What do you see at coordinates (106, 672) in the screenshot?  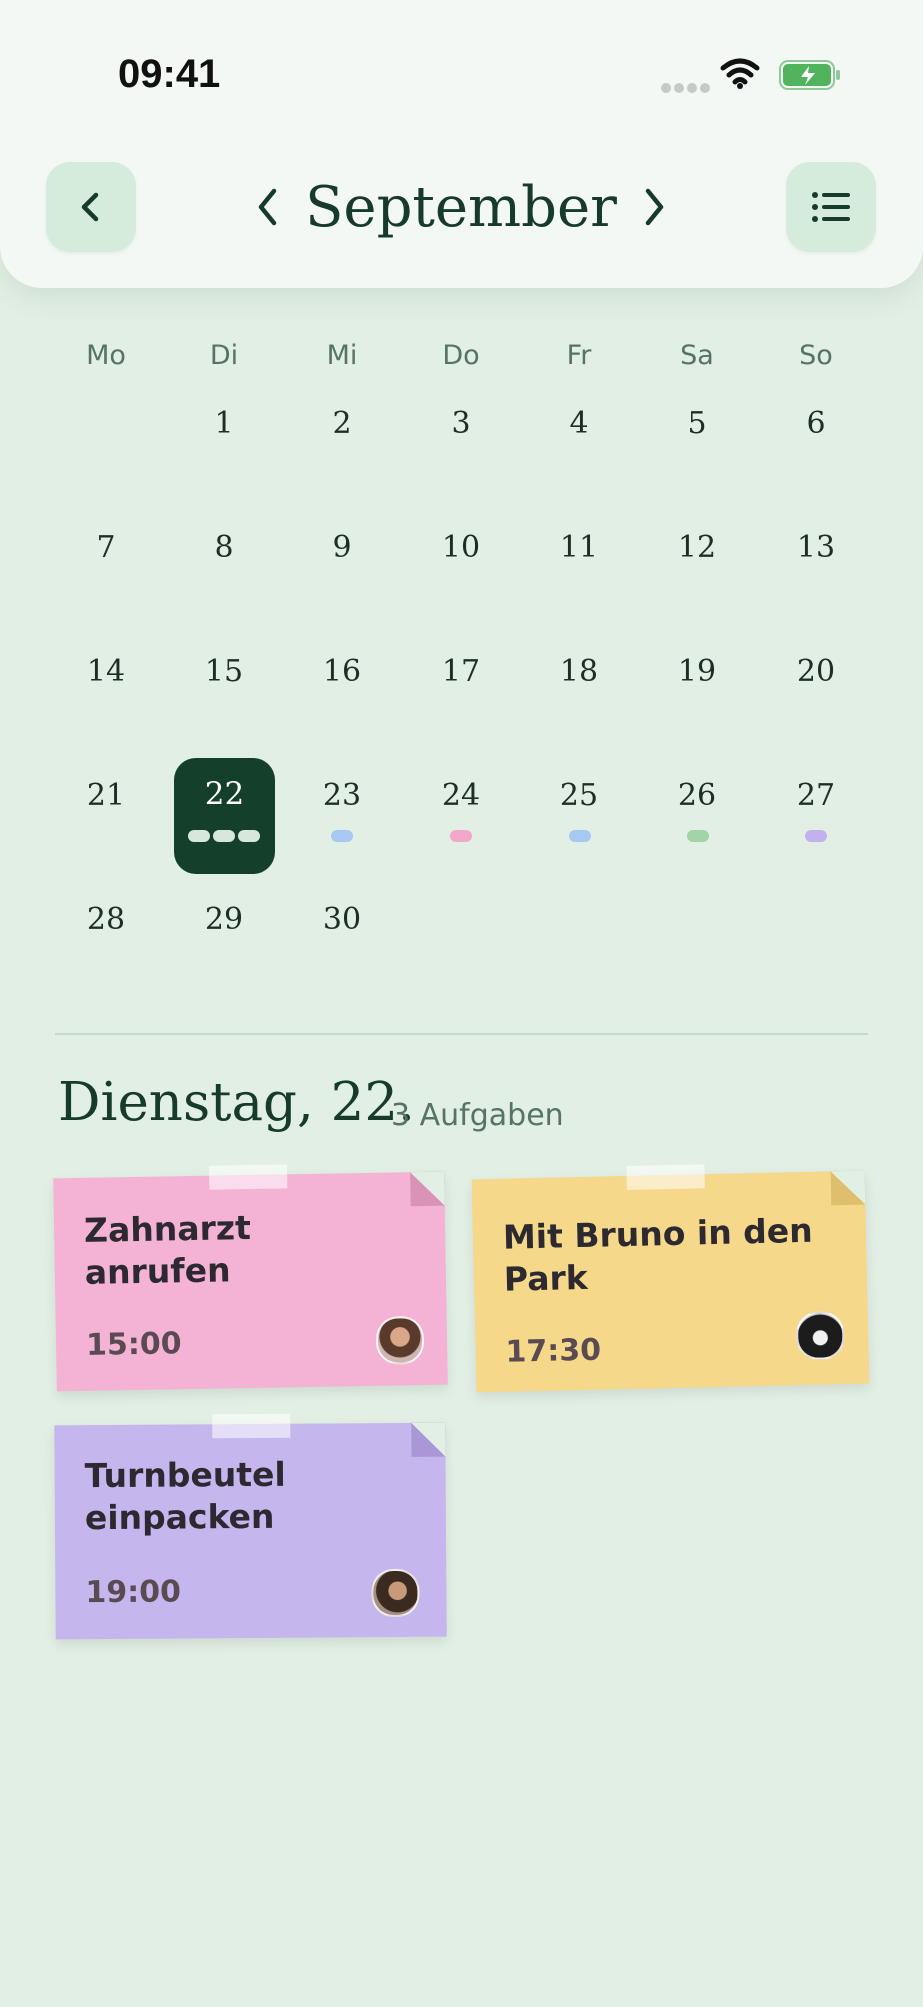 I see `calendar-day: 14` at bounding box center [106, 672].